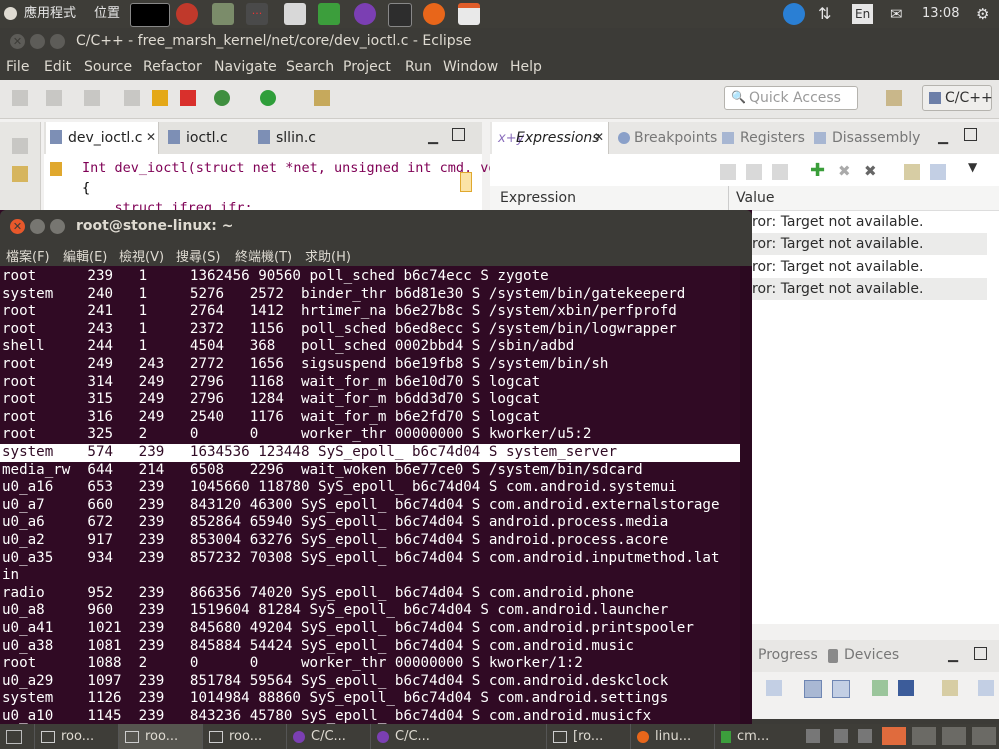  I want to click on tab-expressions: x+y Expressions ✕, so click(550, 138).